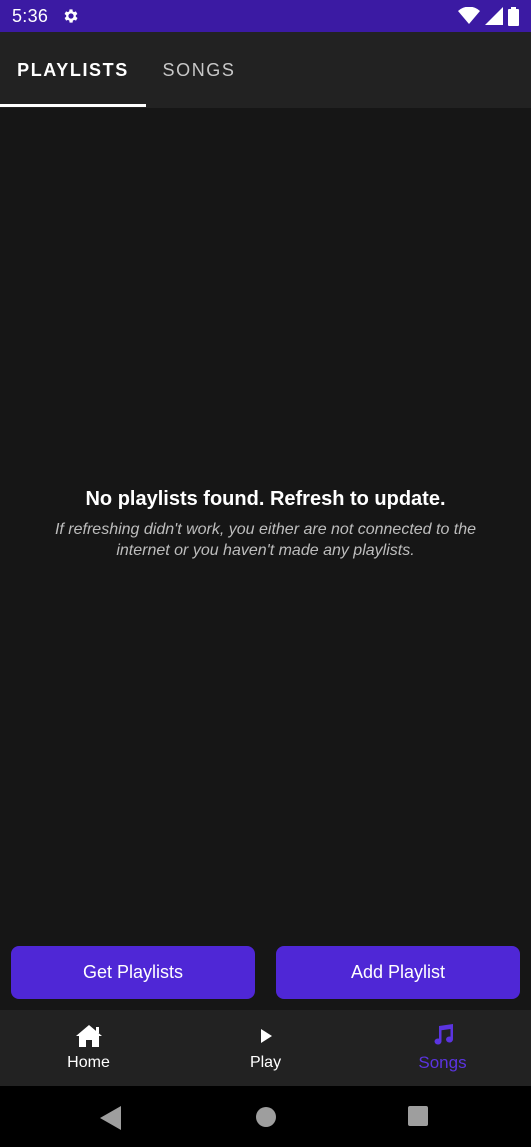  Describe the element at coordinates (513, 16) in the screenshot. I see `battery-icon` at that location.